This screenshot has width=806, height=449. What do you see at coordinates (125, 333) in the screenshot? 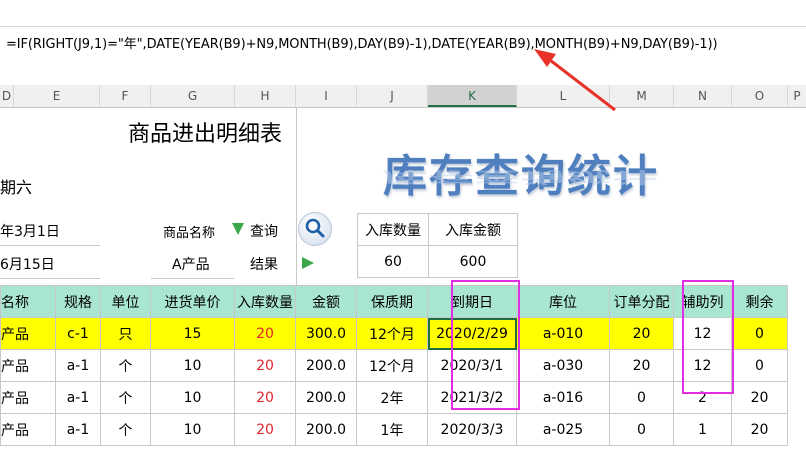
I see `table-cell: 只` at bounding box center [125, 333].